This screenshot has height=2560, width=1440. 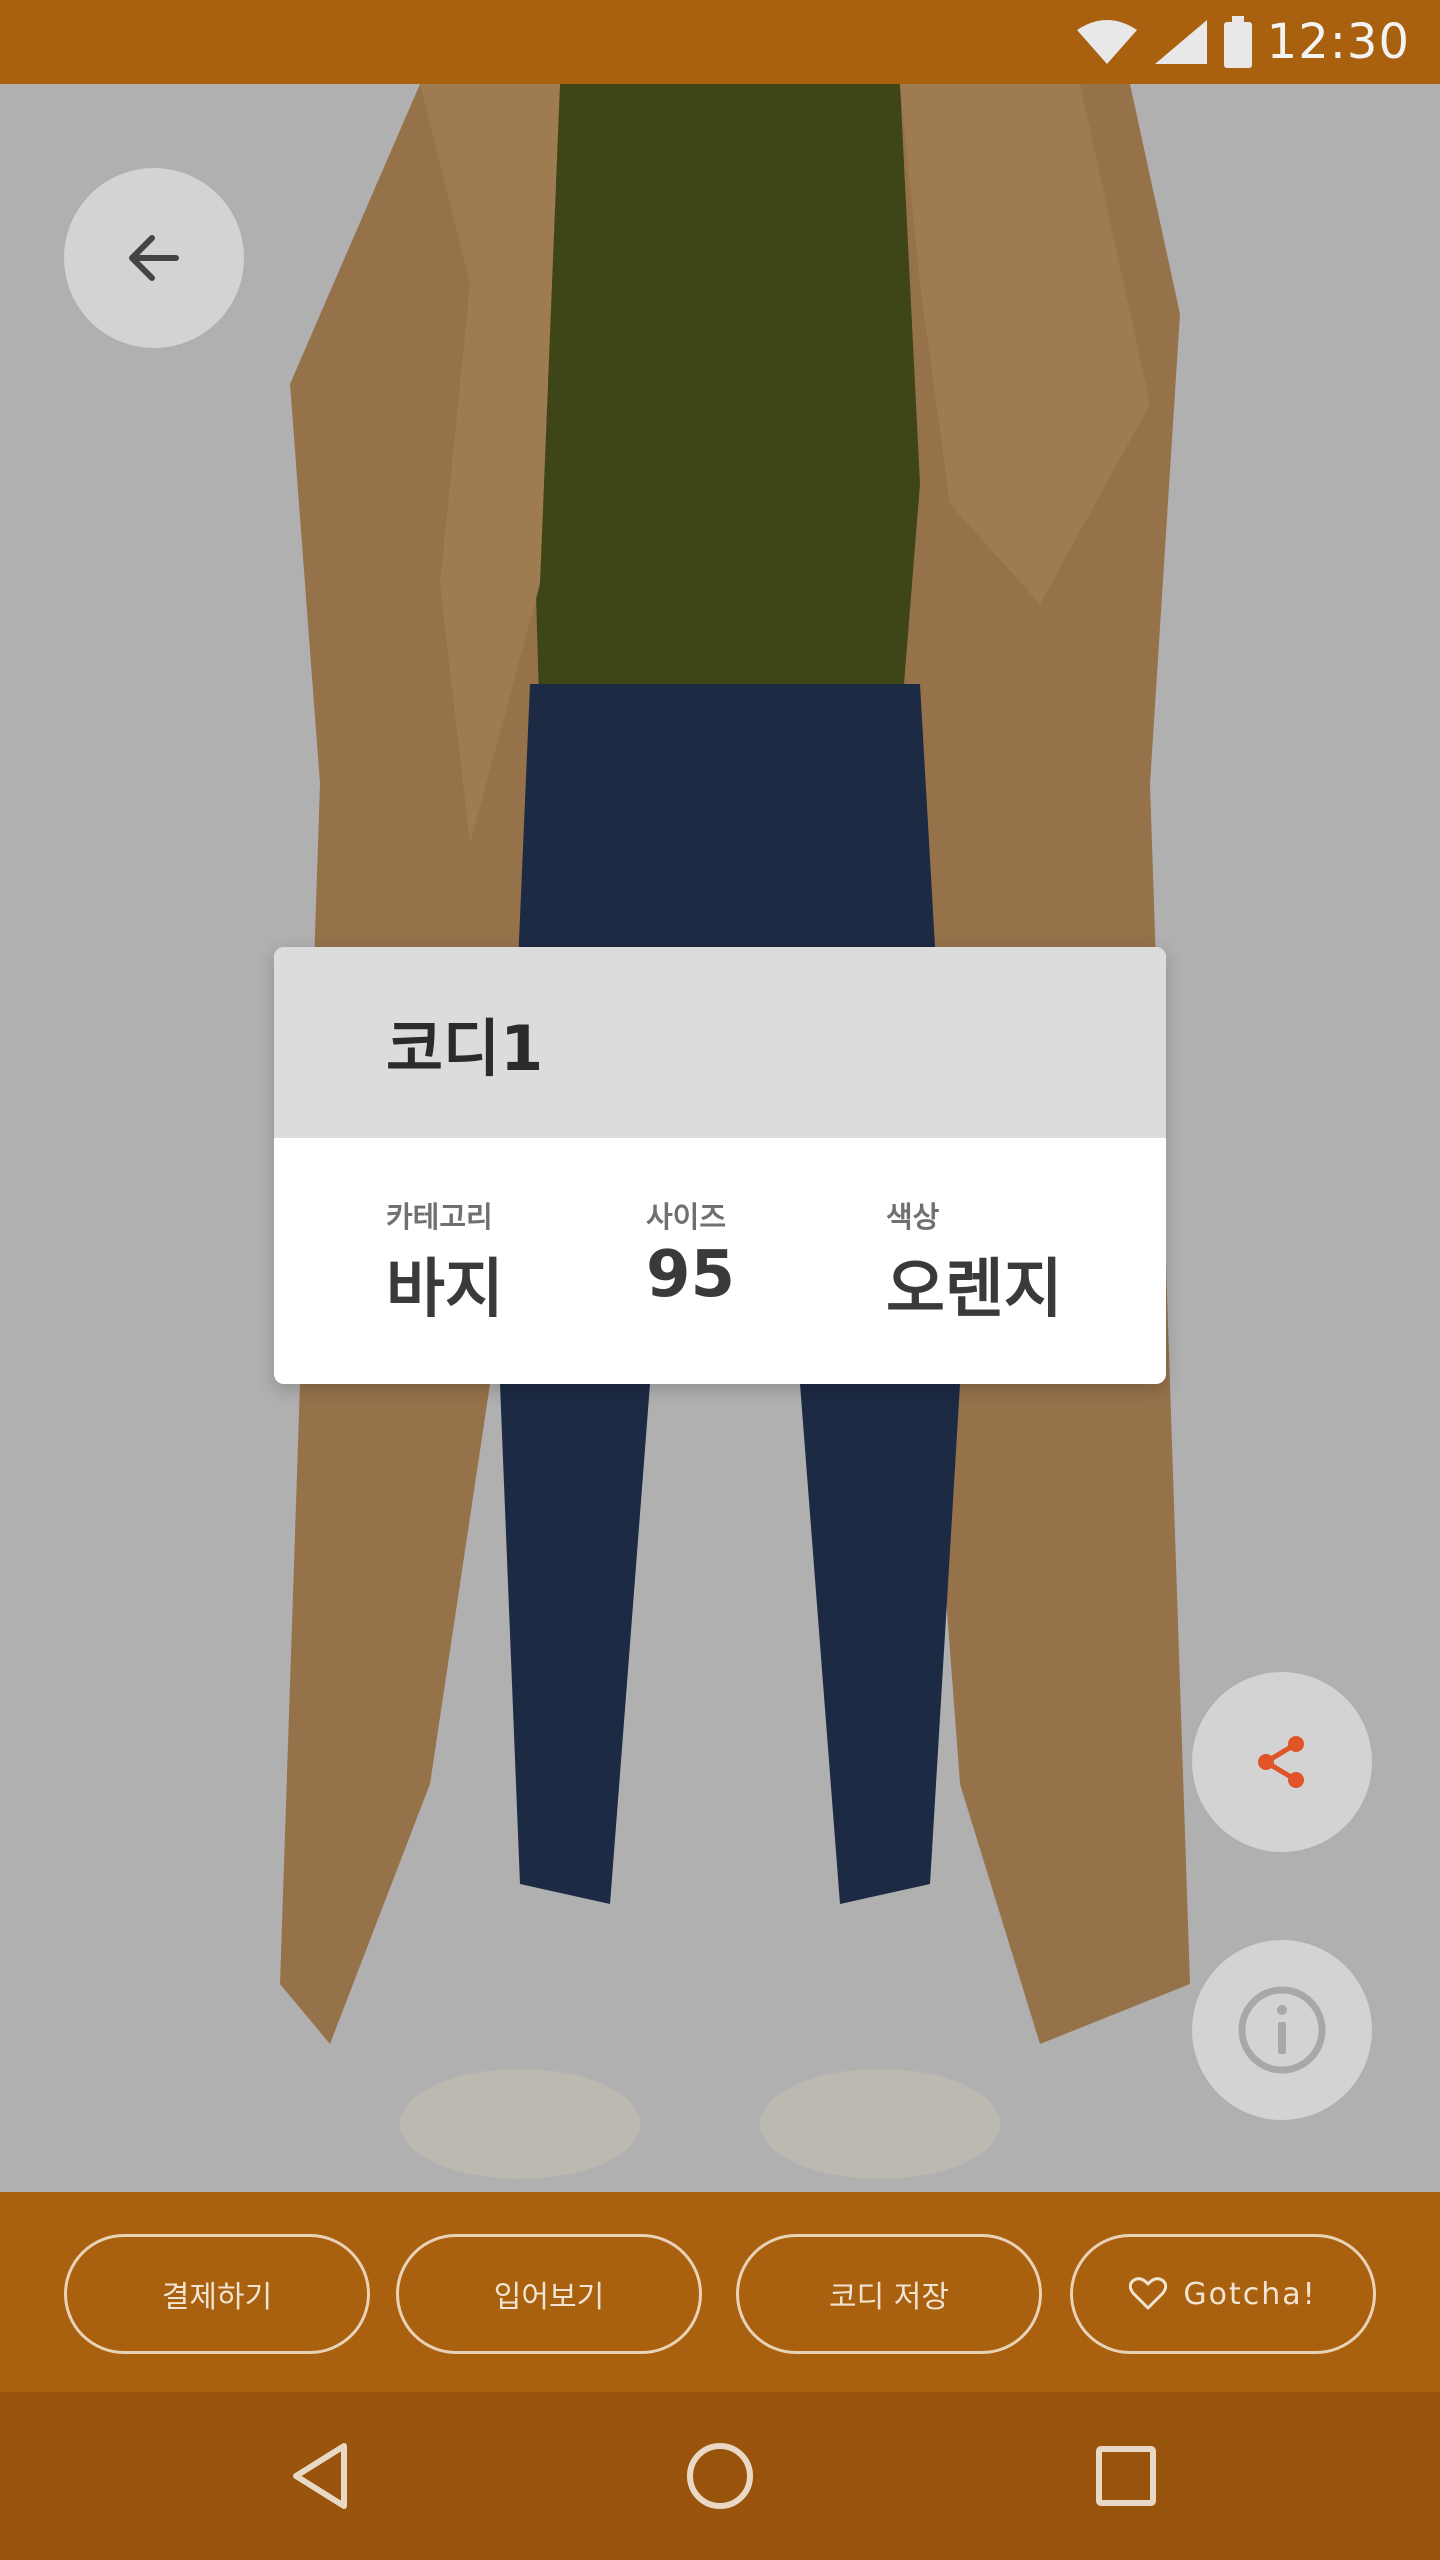 I want to click on gotcha-button: Gotcha!, so click(x=1223, y=2294).